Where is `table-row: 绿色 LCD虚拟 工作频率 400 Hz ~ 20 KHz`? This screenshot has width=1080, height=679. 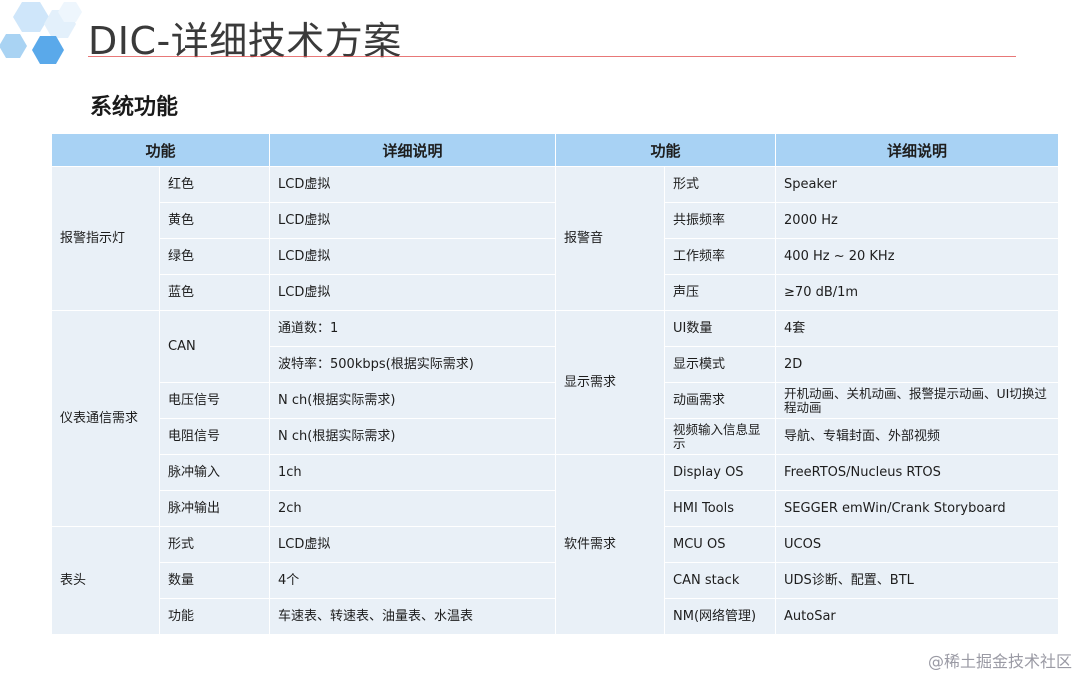 table-row: 绿色 LCD虚拟 工作频率 400 Hz ~ 20 KHz is located at coordinates (555, 256).